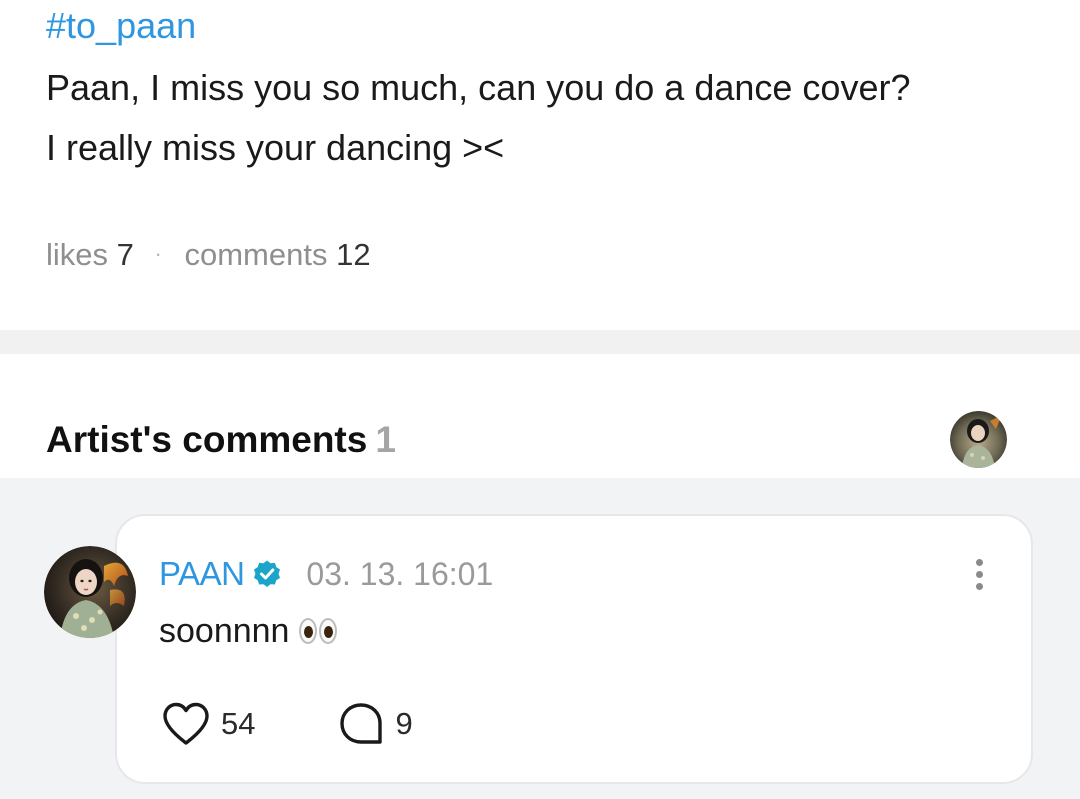  I want to click on verified-badge-icon, so click(267, 573).